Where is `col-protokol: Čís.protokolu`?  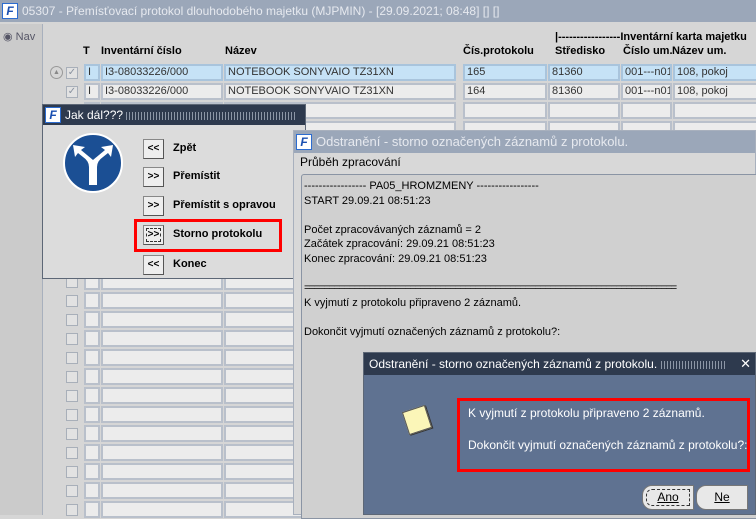
col-protokol: Čís.protokolu is located at coordinates (498, 51).